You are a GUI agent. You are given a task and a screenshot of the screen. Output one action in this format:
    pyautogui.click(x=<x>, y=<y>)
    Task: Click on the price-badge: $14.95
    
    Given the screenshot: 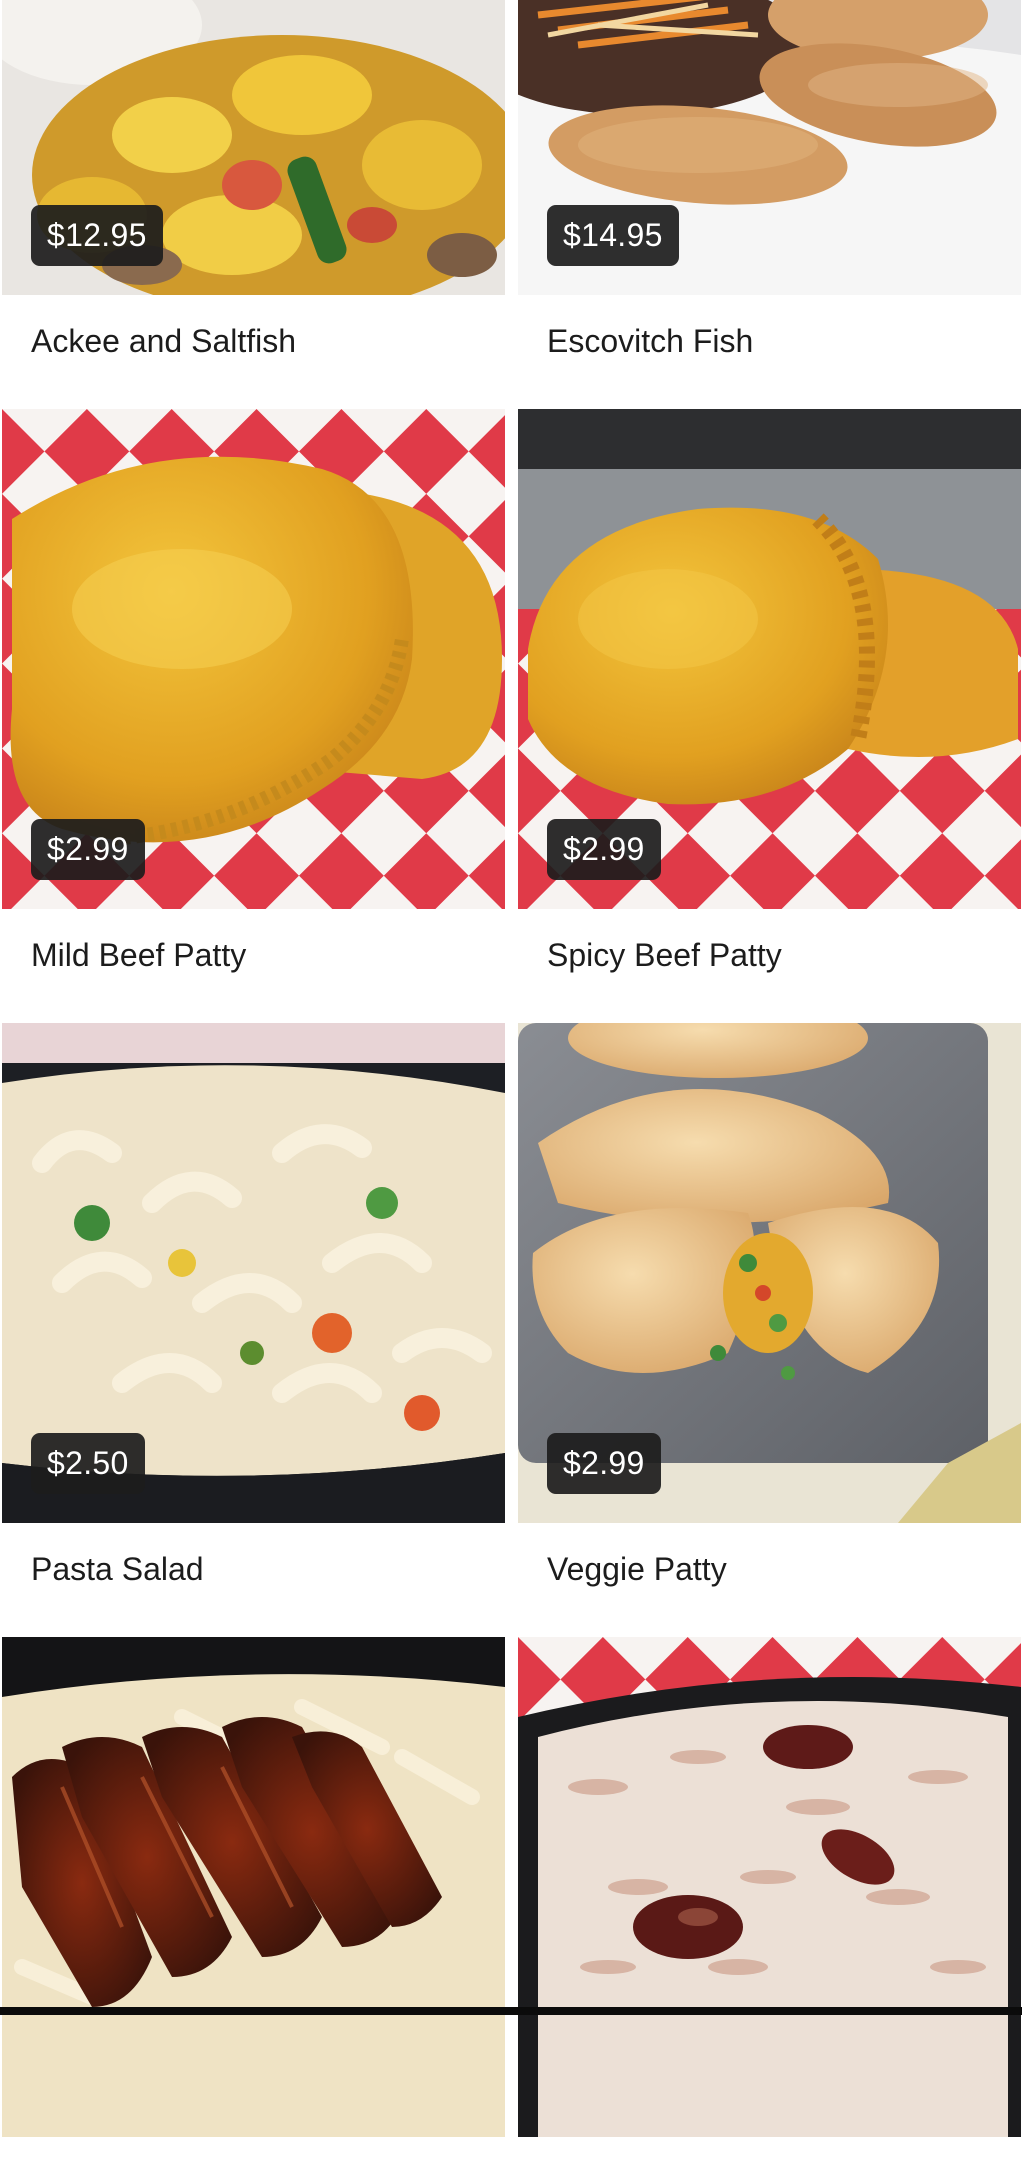 What is the action you would take?
    pyautogui.click(x=613, y=235)
    